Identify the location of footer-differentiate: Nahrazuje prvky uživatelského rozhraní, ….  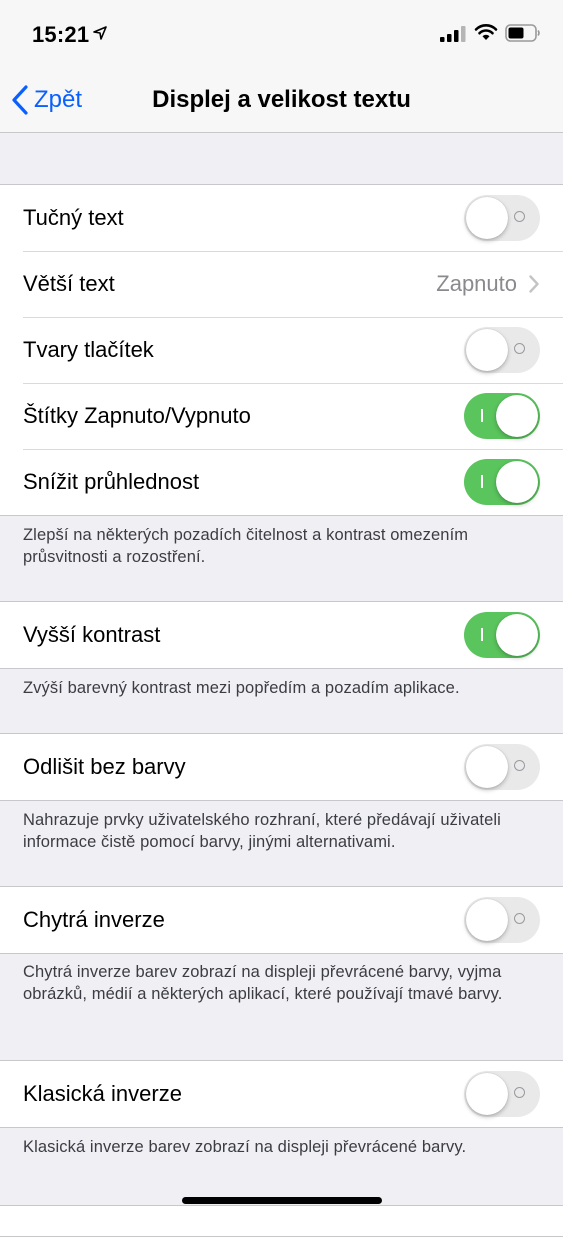
(262, 831).